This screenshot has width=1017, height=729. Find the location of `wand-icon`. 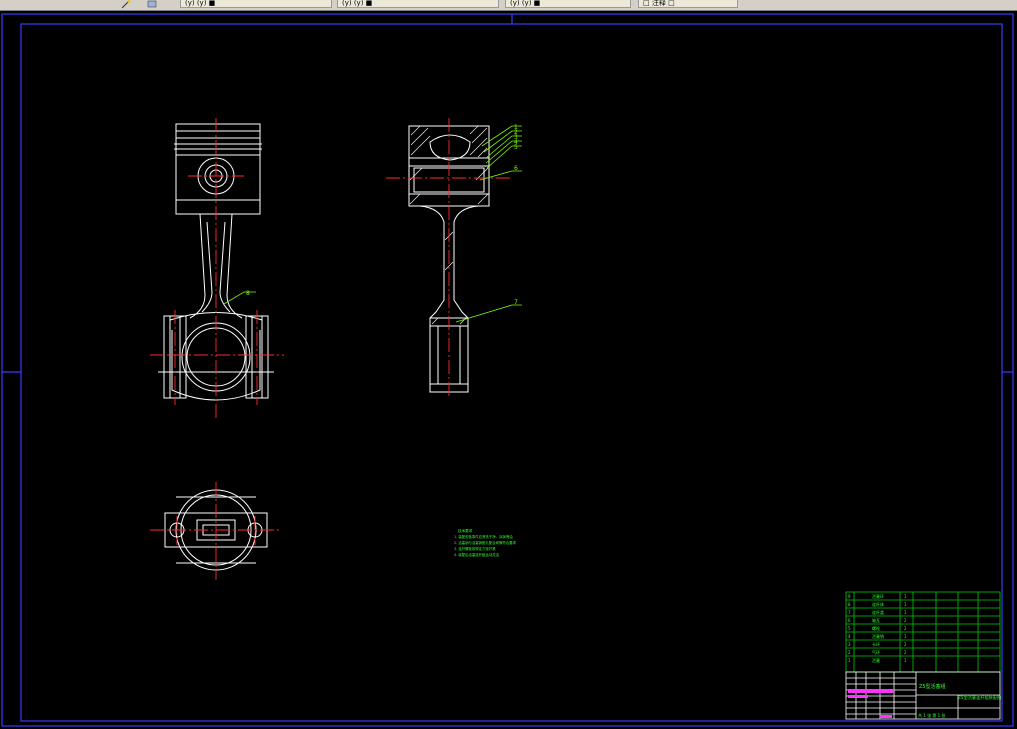

wand-icon is located at coordinates (126, 4).